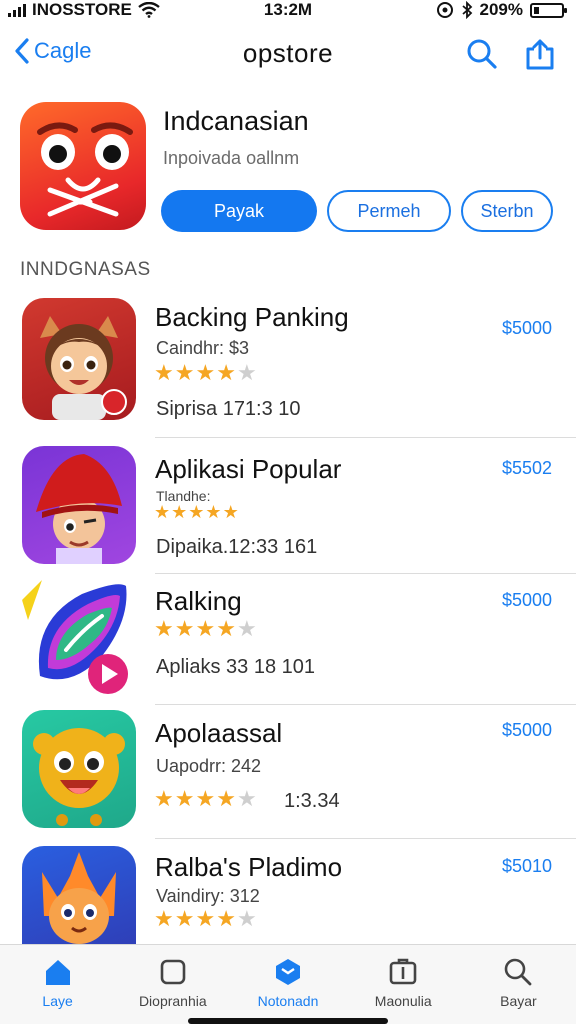 This screenshot has width=576, height=1024. I want to click on navigation-bar: Cagle opstore, so click(288, 56).